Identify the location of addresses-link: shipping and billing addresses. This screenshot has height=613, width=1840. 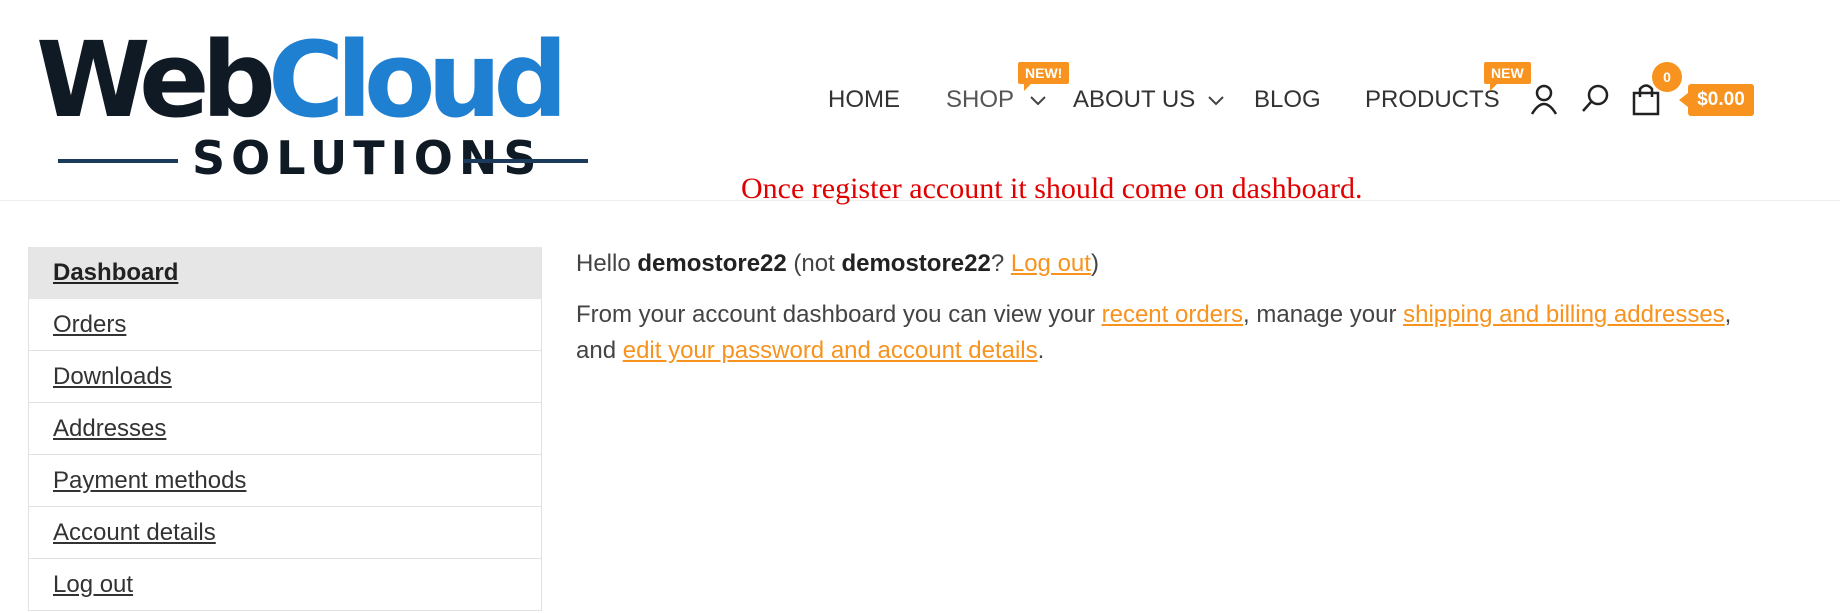
(1564, 314).